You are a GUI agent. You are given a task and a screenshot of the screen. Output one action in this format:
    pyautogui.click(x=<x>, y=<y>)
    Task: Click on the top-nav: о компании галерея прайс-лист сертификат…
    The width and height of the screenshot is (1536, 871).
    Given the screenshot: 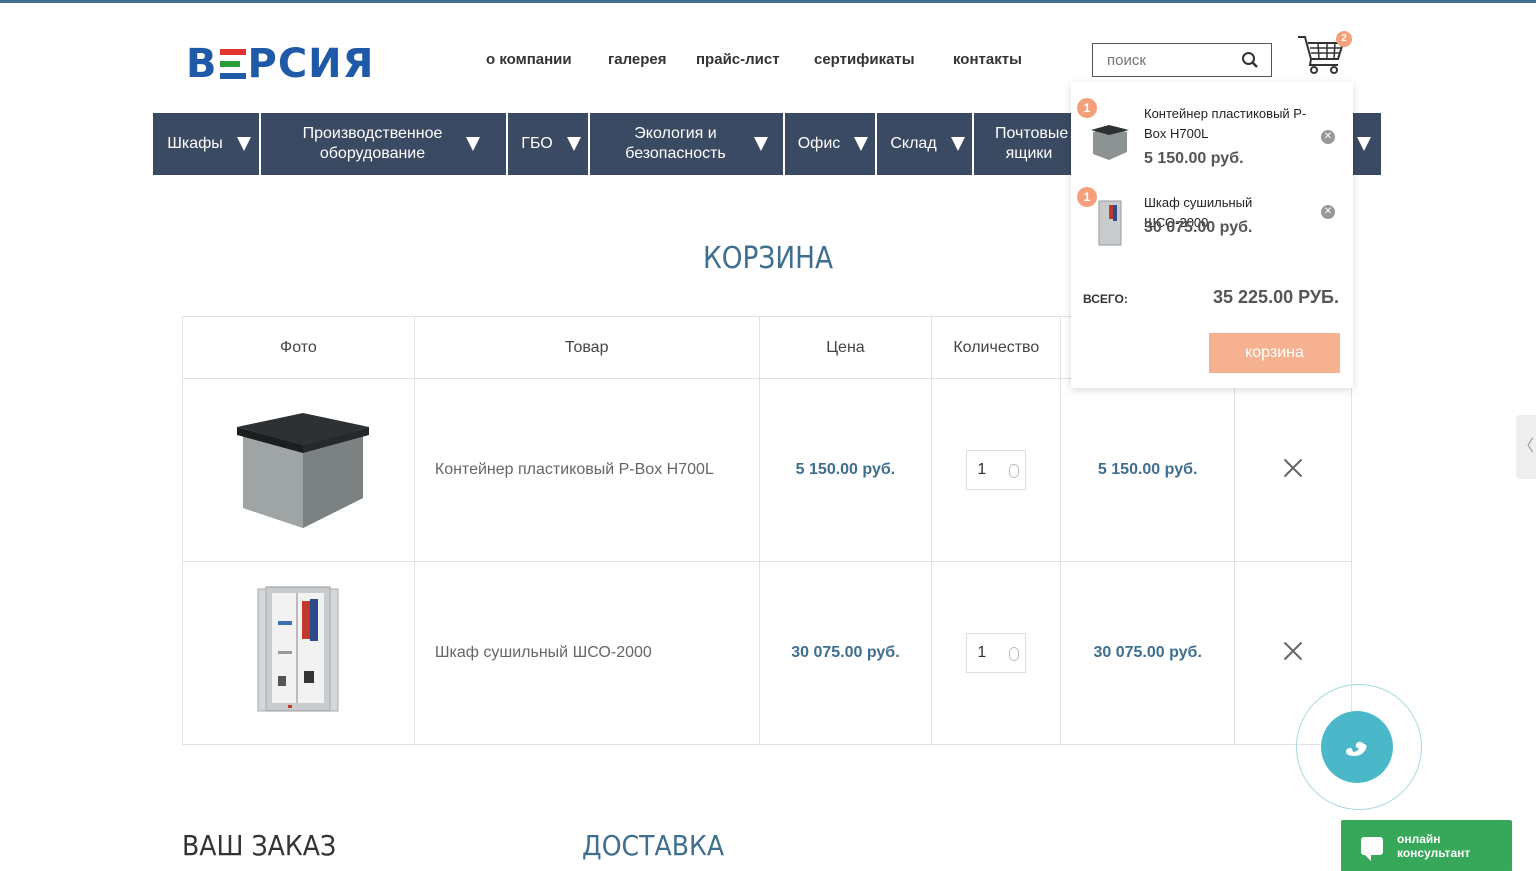 What is the action you would take?
    pyautogui.click(x=764, y=59)
    